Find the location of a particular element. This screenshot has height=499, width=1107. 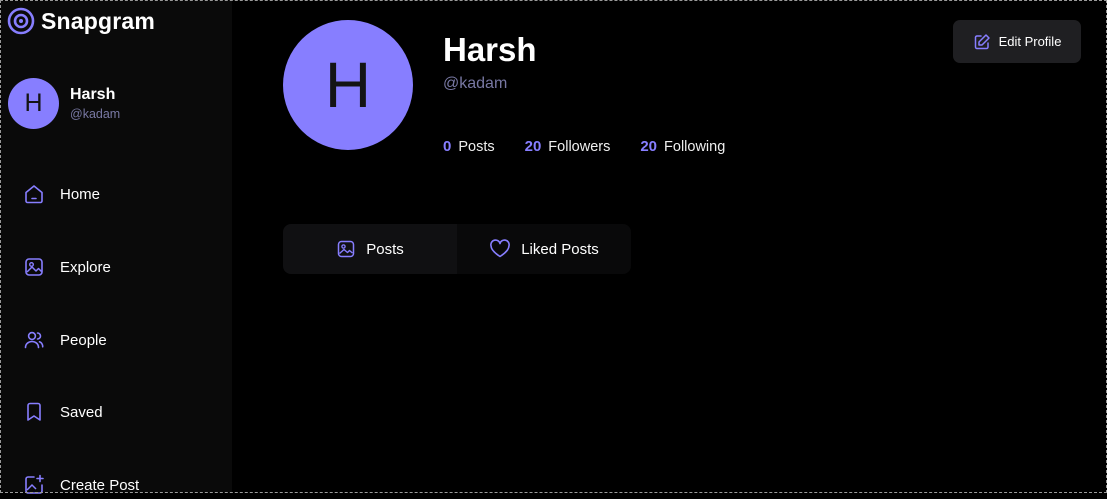

home-icon is located at coordinates (34, 194).